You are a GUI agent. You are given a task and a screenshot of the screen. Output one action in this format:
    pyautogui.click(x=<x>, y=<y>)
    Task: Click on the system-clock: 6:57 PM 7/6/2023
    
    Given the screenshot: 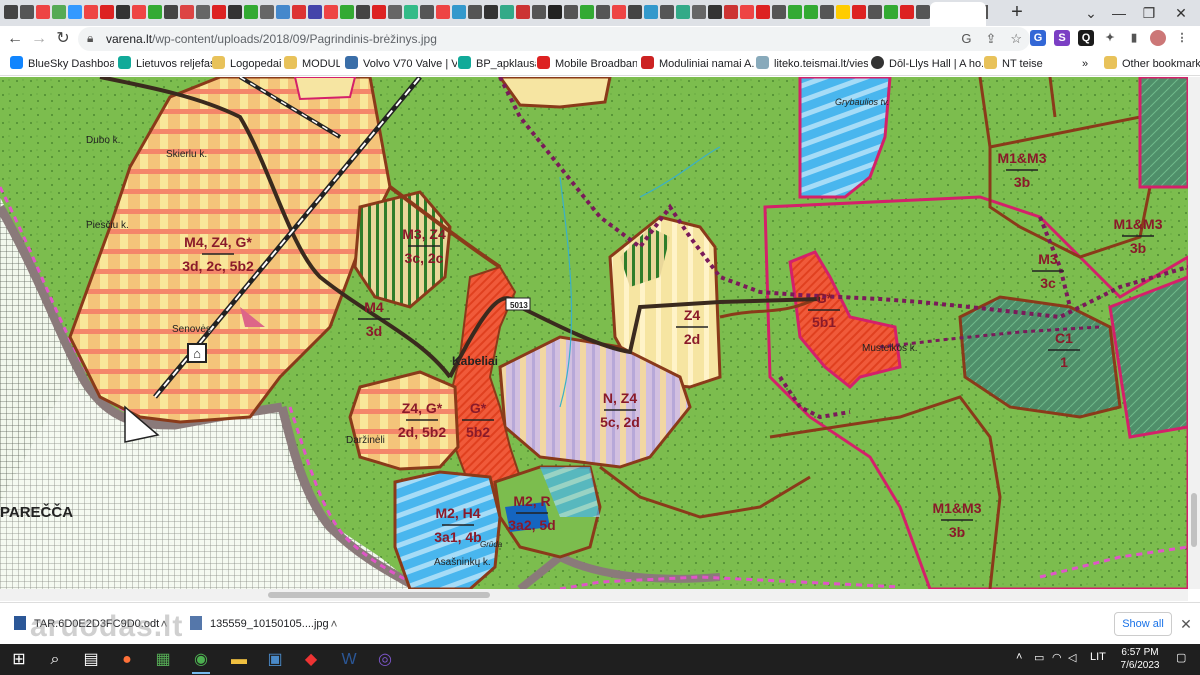 What is the action you would take?
    pyautogui.click(x=1140, y=659)
    